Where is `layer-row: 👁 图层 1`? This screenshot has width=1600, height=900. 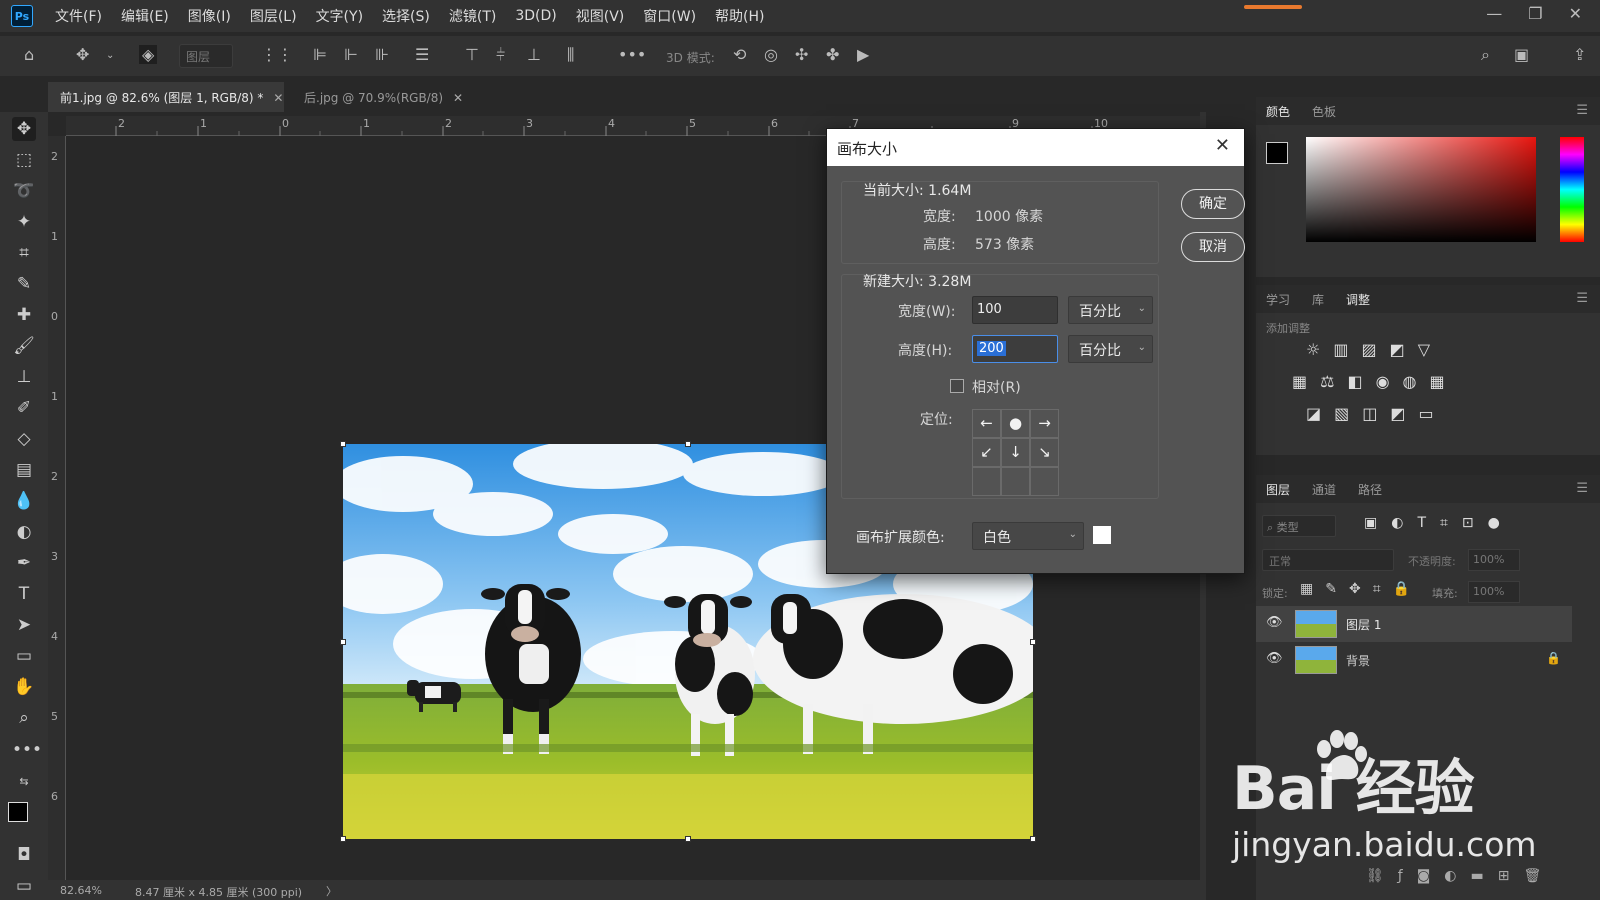 layer-row: 👁 图层 1 is located at coordinates (1414, 624).